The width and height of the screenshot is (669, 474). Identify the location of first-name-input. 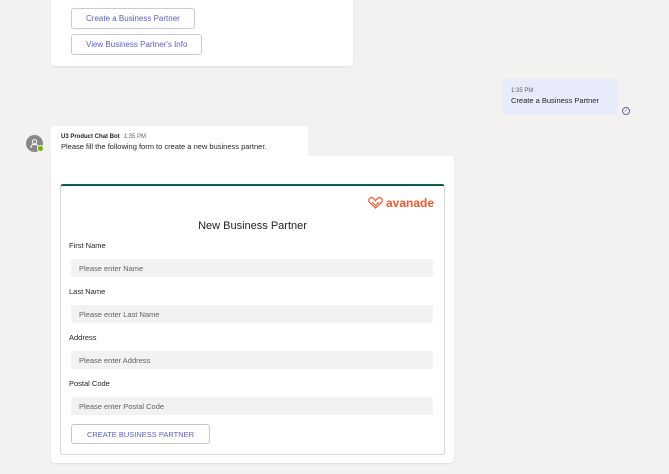
(252, 268).